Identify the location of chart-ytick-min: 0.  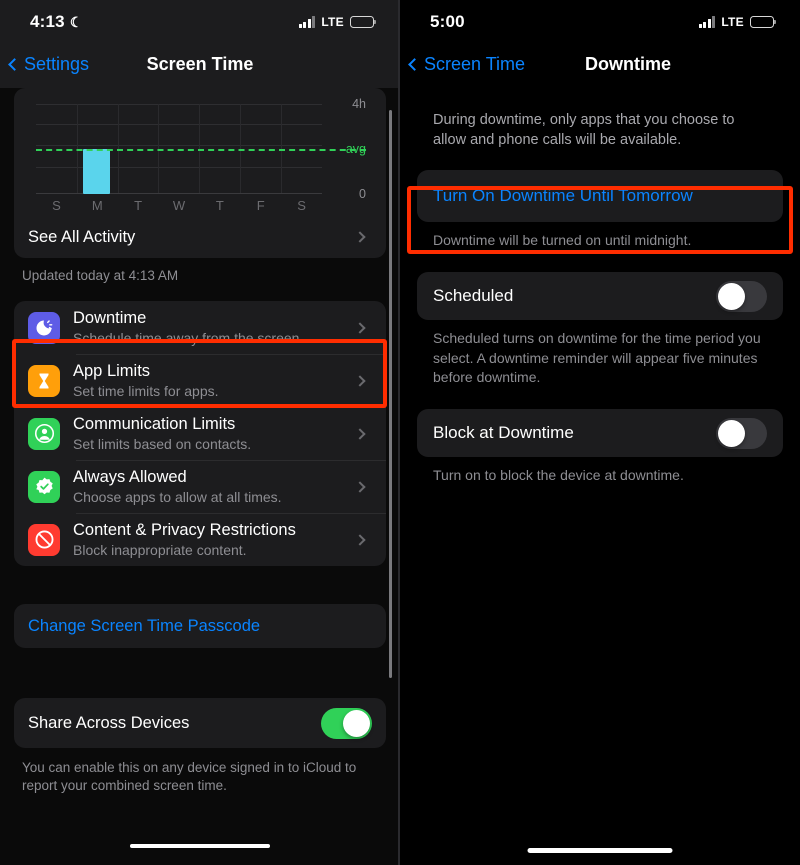
(362, 194).